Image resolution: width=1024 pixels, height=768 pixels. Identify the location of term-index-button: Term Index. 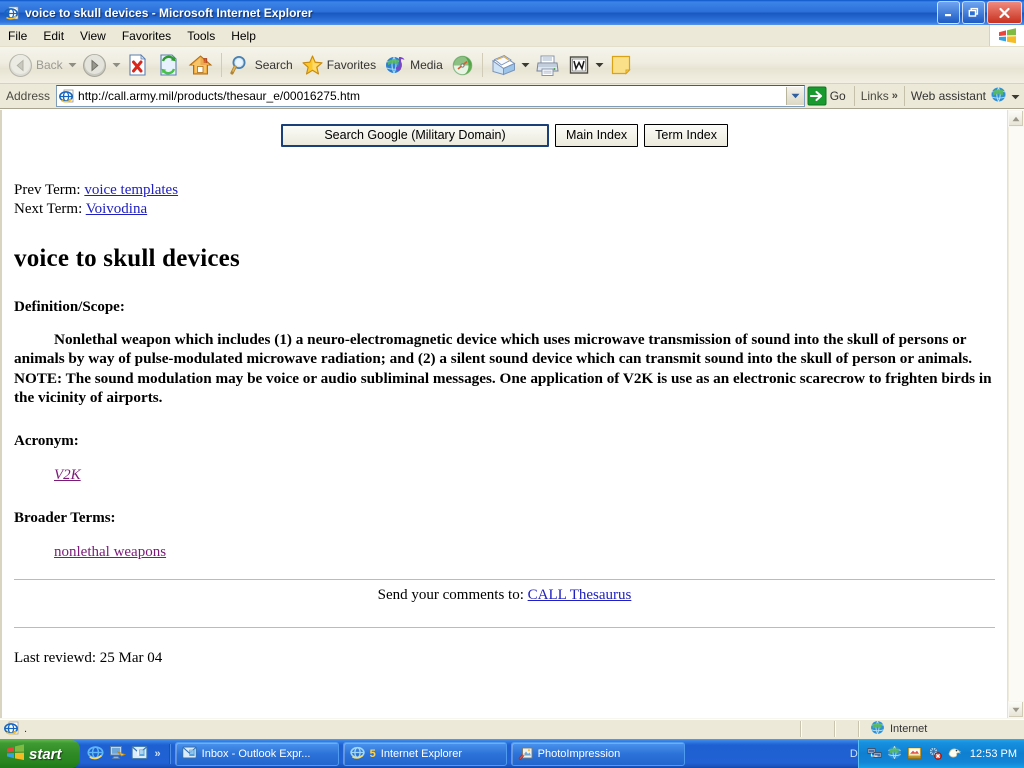
(686, 135).